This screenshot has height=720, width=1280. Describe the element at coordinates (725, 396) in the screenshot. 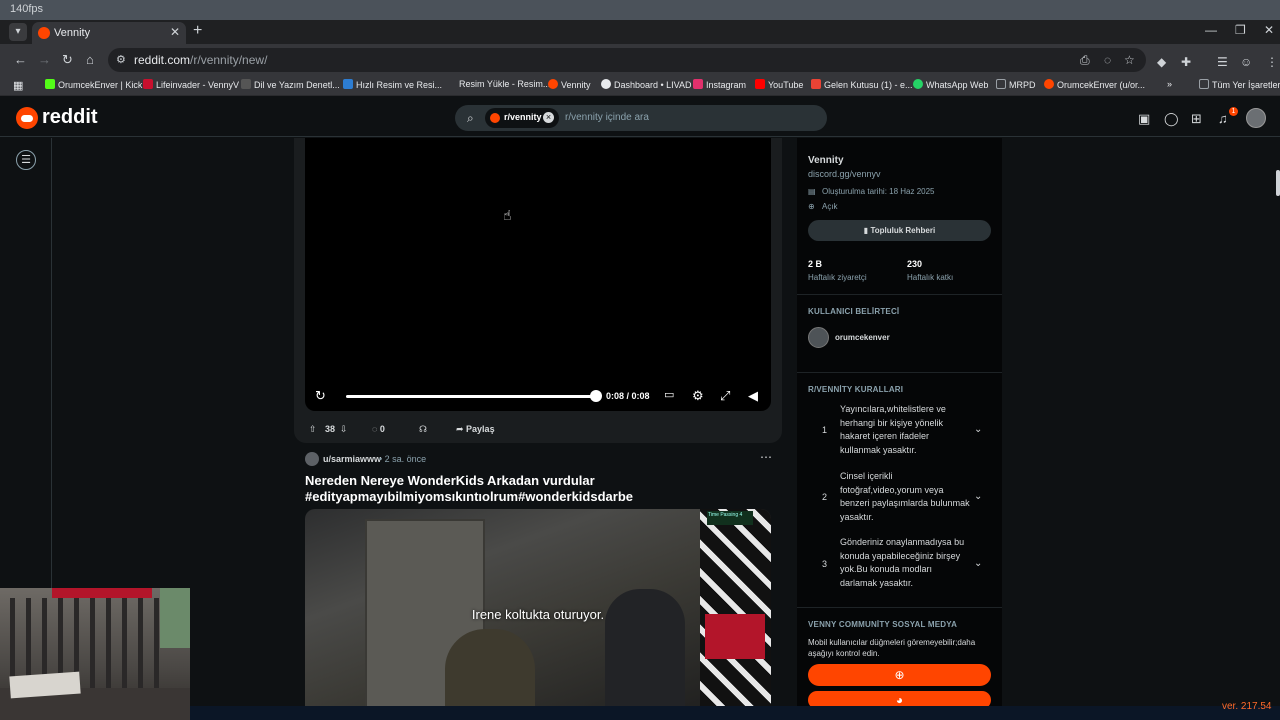

I see `fullscreen-icon: ⤢` at that location.